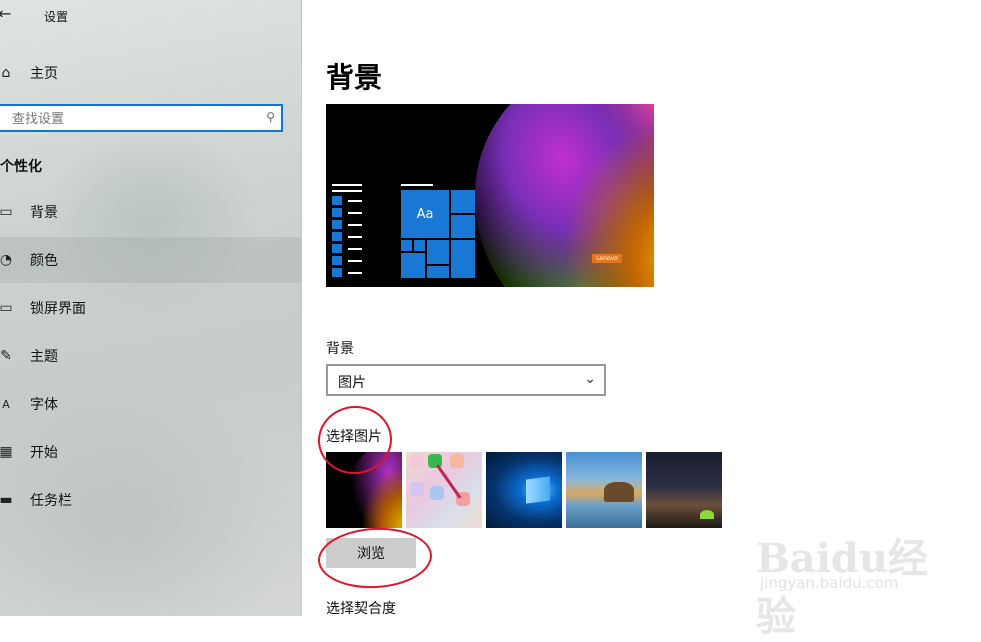  What do you see at coordinates (375, 558) in the screenshot?
I see `annotation-circle` at bounding box center [375, 558].